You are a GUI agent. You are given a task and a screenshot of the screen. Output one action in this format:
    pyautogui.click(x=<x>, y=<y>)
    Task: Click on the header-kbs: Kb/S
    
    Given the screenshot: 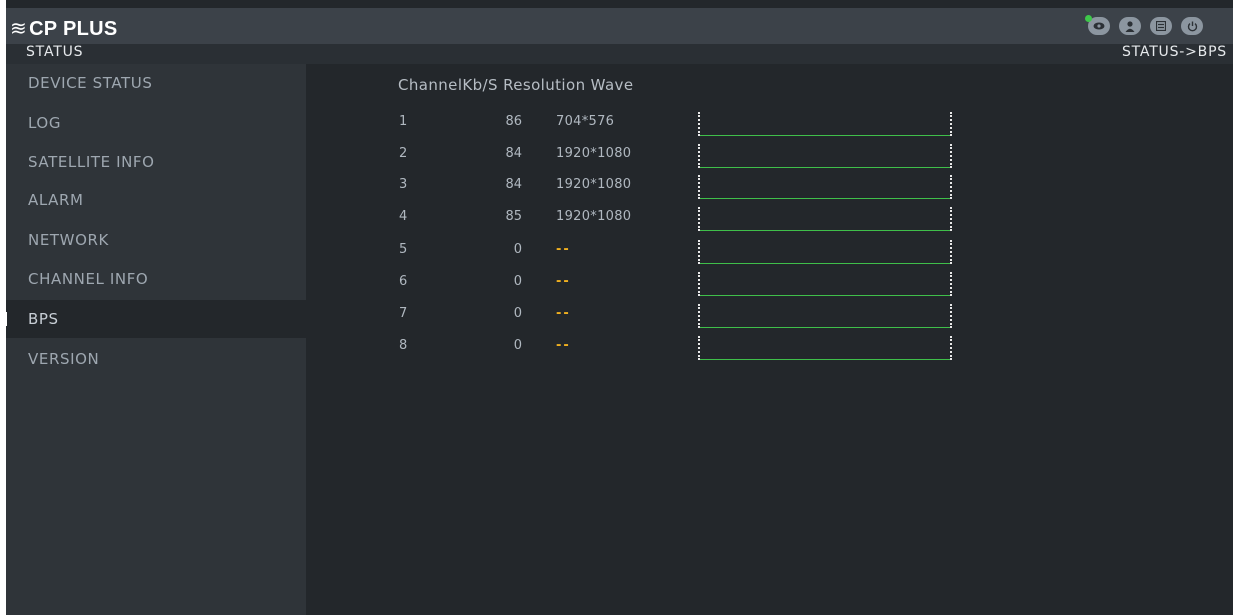 What is the action you would take?
    pyautogui.click(x=480, y=85)
    